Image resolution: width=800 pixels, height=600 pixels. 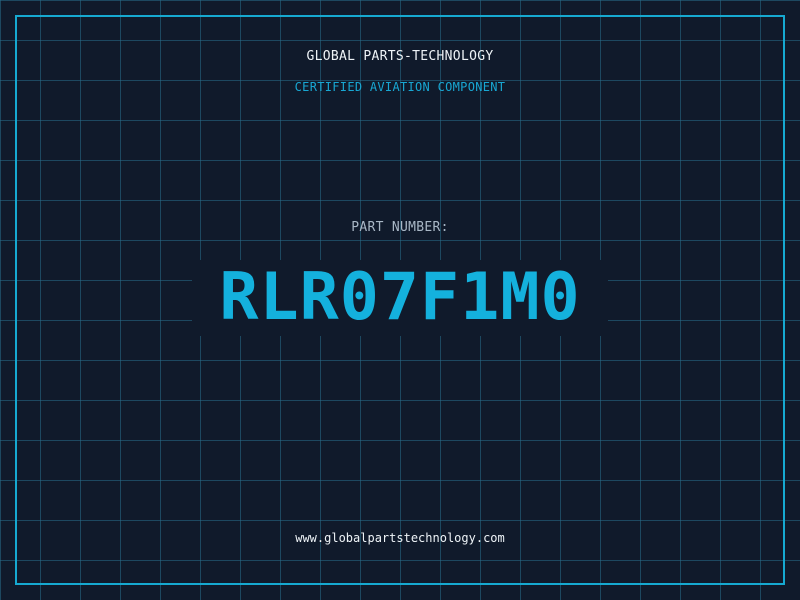 I want to click on part-number-value: RLR07F1M0, so click(x=400, y=297).